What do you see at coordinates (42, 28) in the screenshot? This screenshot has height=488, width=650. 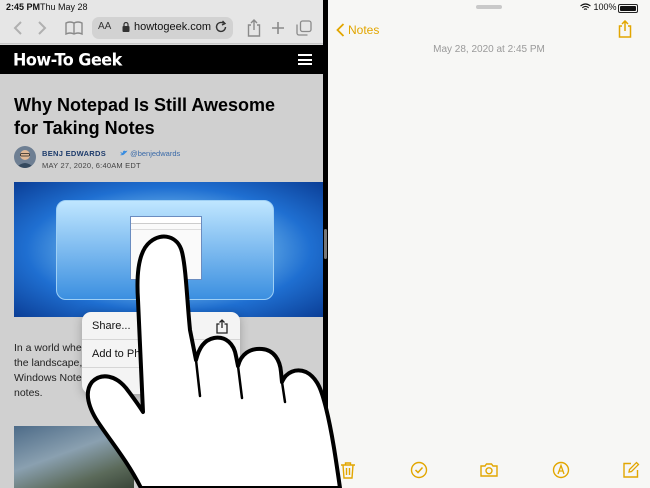 I see `forward-arrow-icon` at bounding box center [42, 28].